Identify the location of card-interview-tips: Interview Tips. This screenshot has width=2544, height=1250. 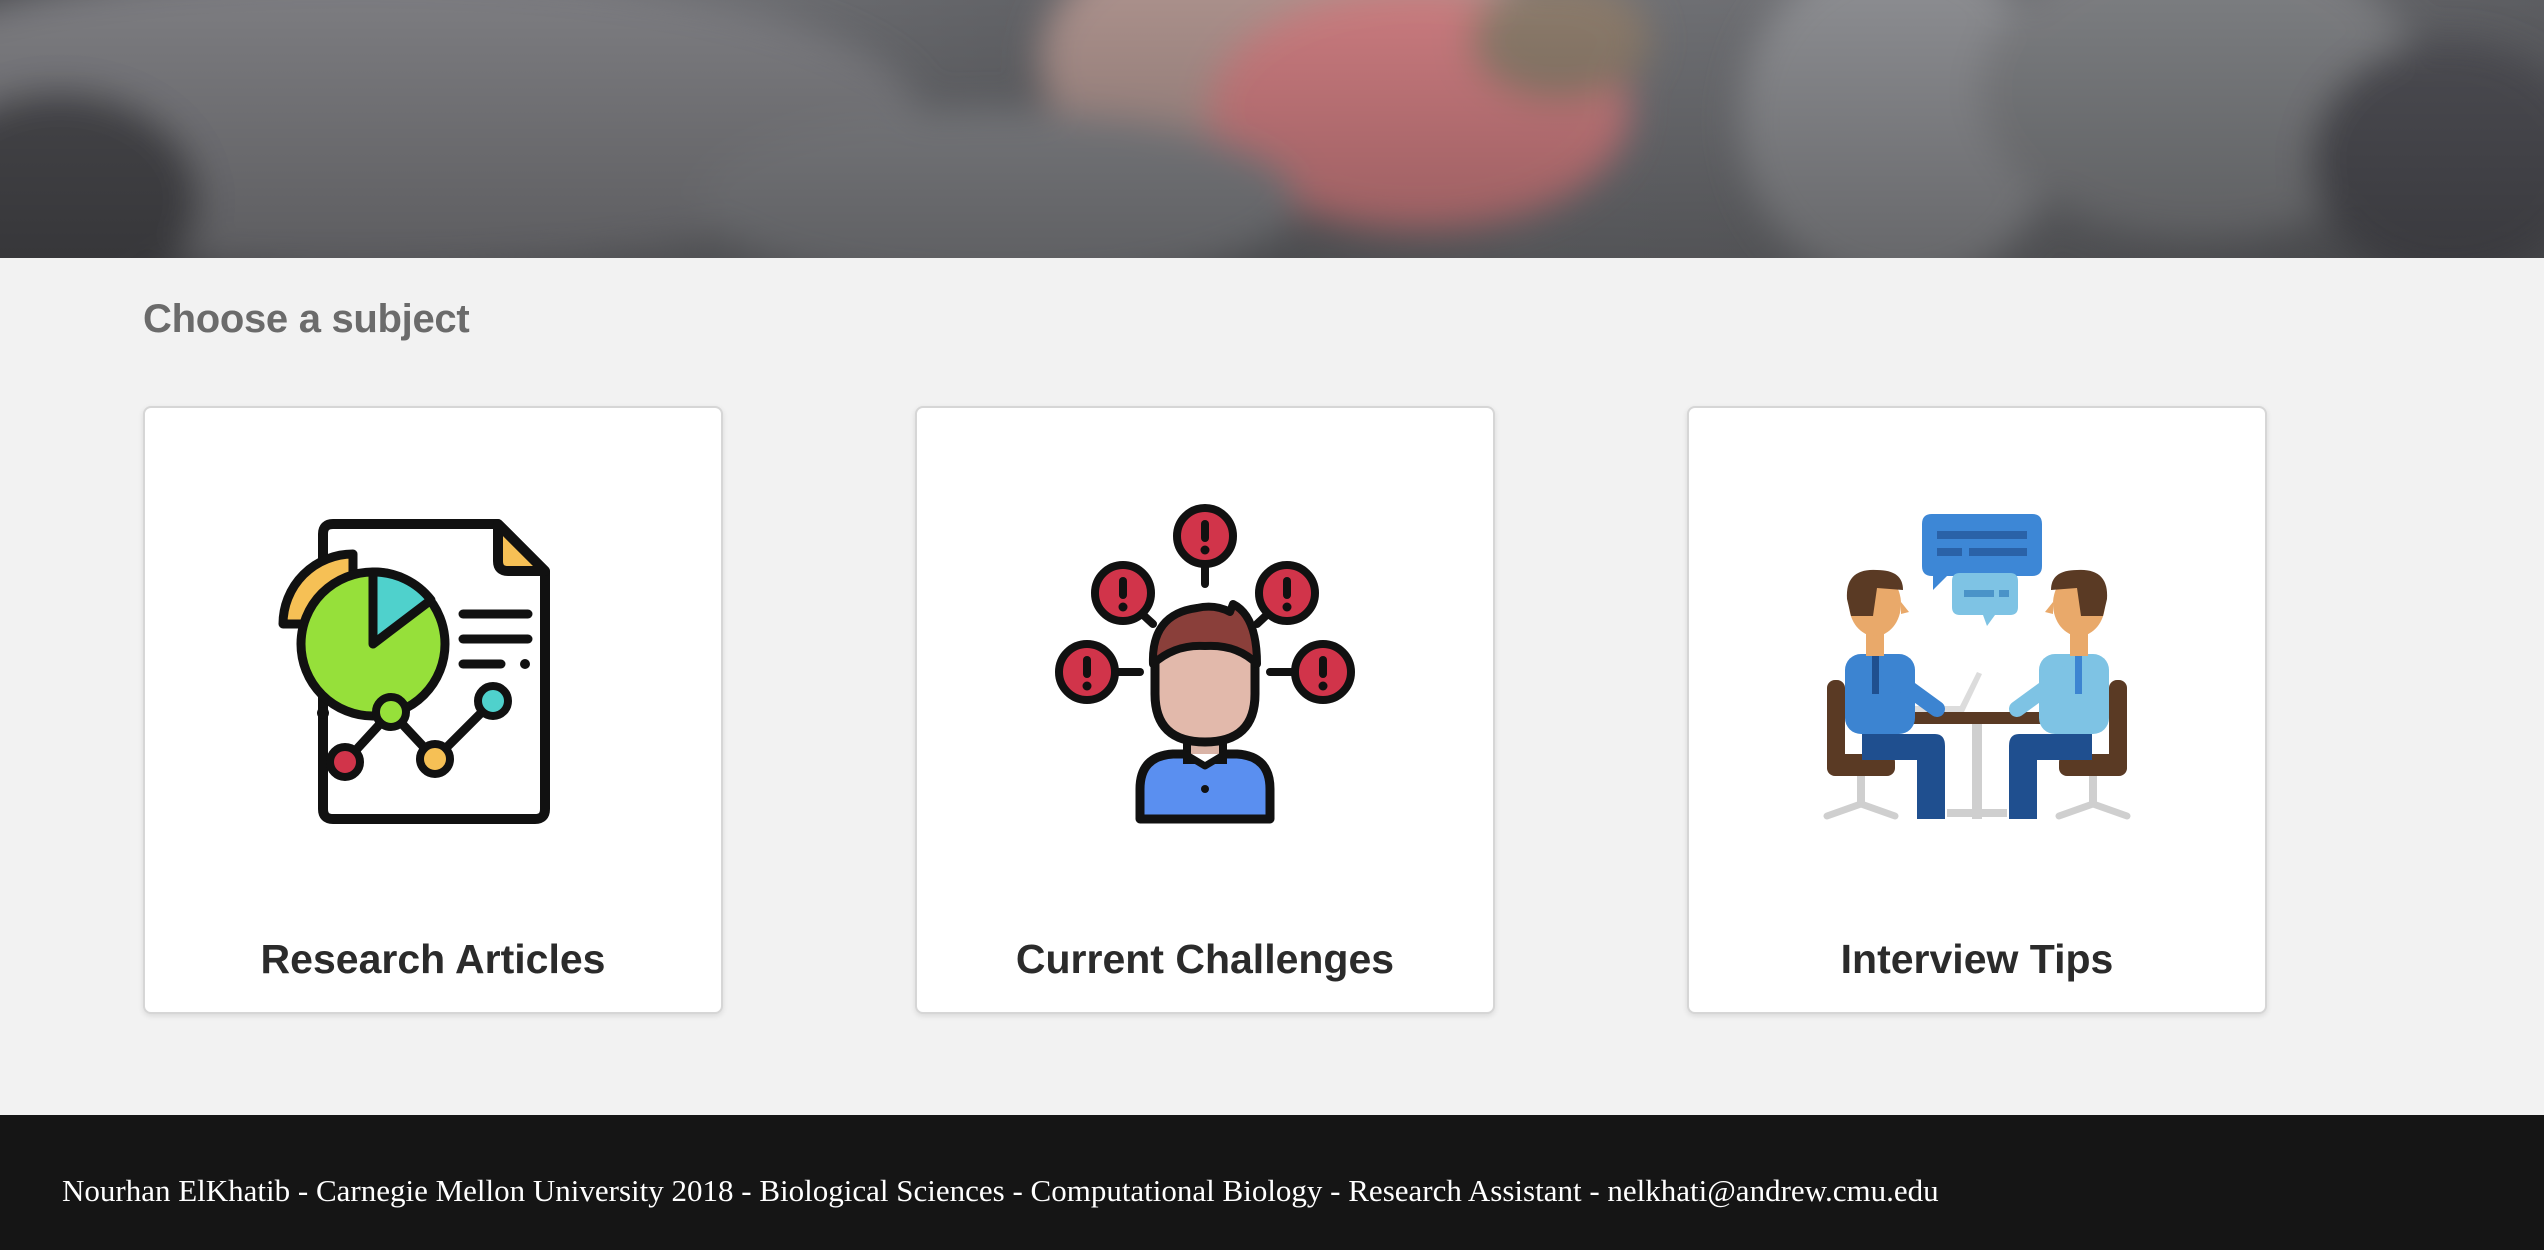
(1977, 710).